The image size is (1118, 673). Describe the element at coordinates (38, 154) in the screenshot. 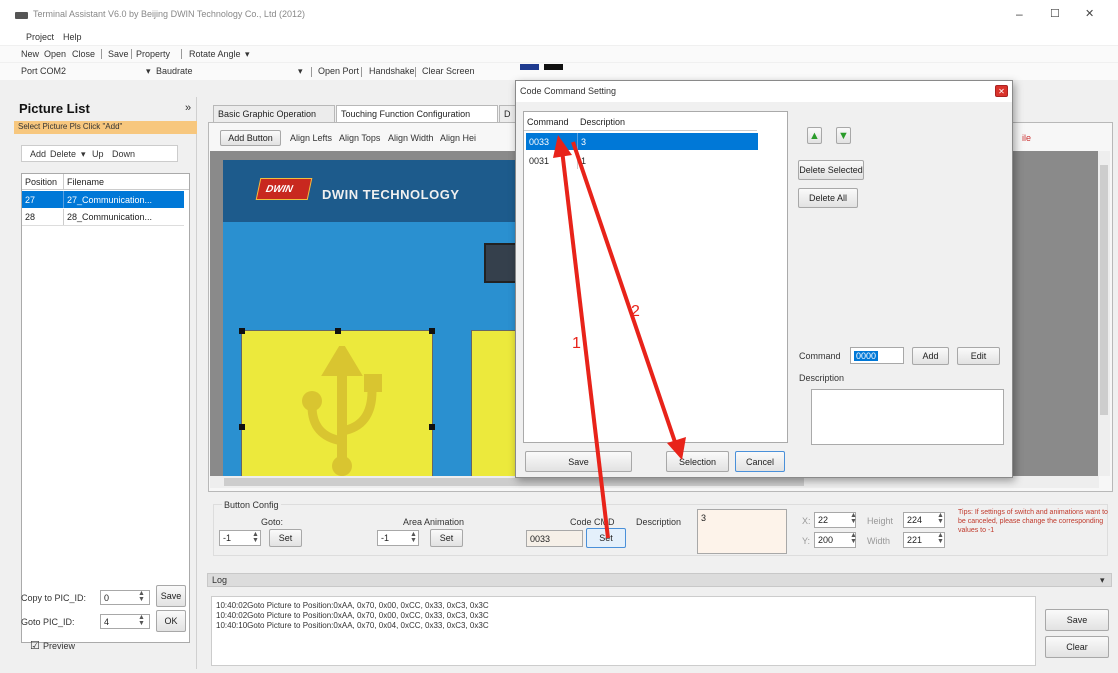

I see `add-picture-button: Add` at that location.